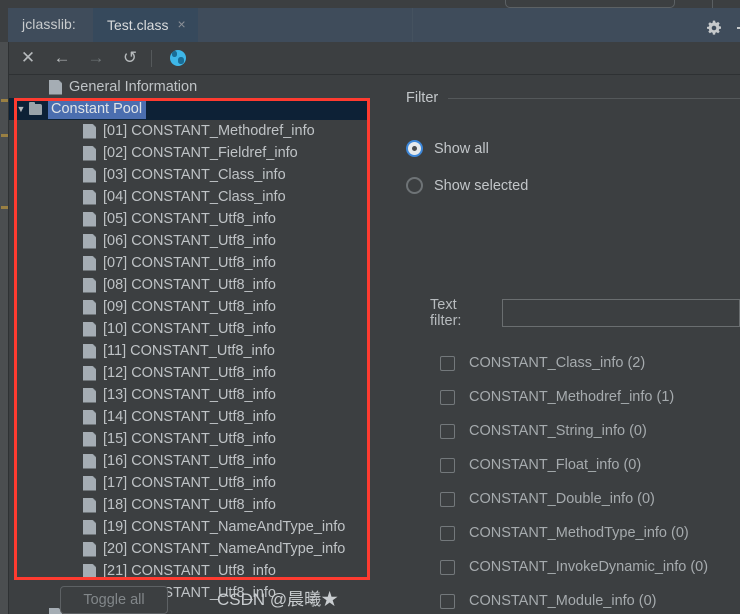 The height and width of the screenshot is (614, 740). I want to click on filter-checkbox-label: CONSTANT_Methodref_info (1), so click(572, 397).